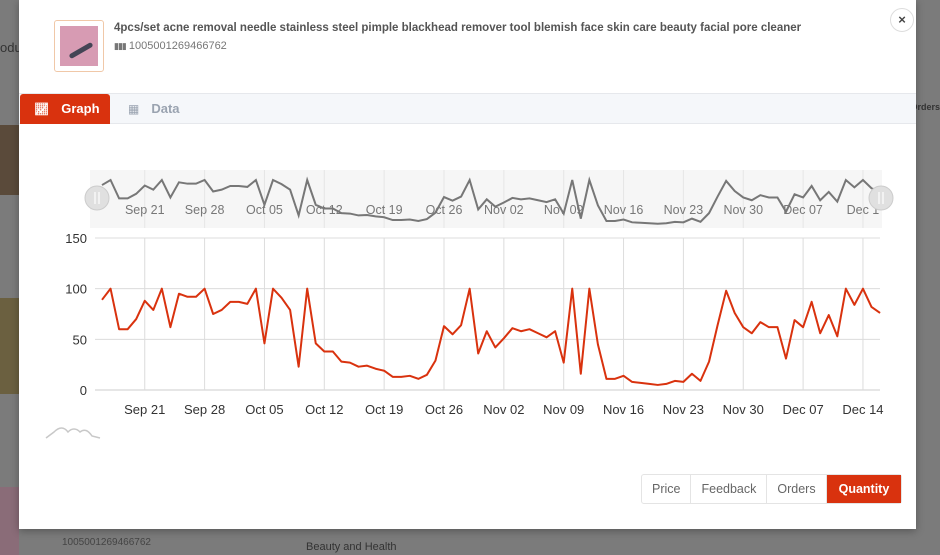  What do you see at coordinates (205, 210) in the screenshot?
I see `navigator-tick-label: Sep 28` at bounding box center [205, 210].